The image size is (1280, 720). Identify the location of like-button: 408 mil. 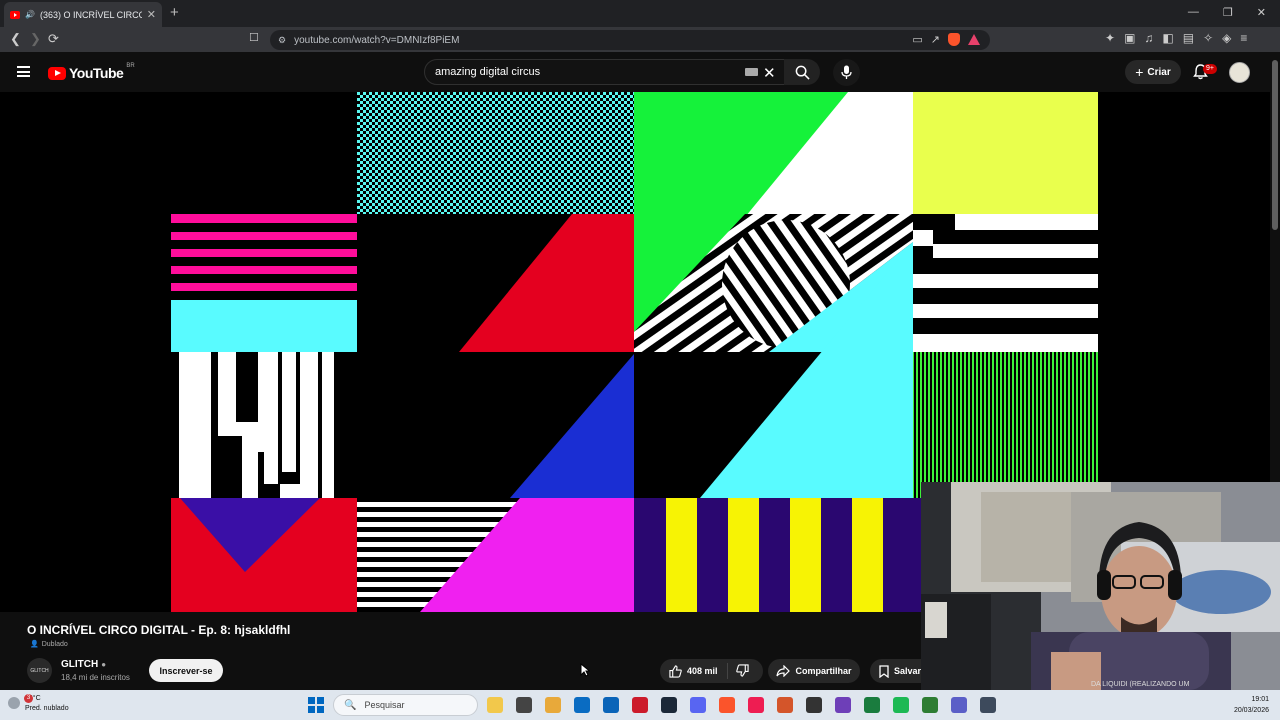
(694, 671).